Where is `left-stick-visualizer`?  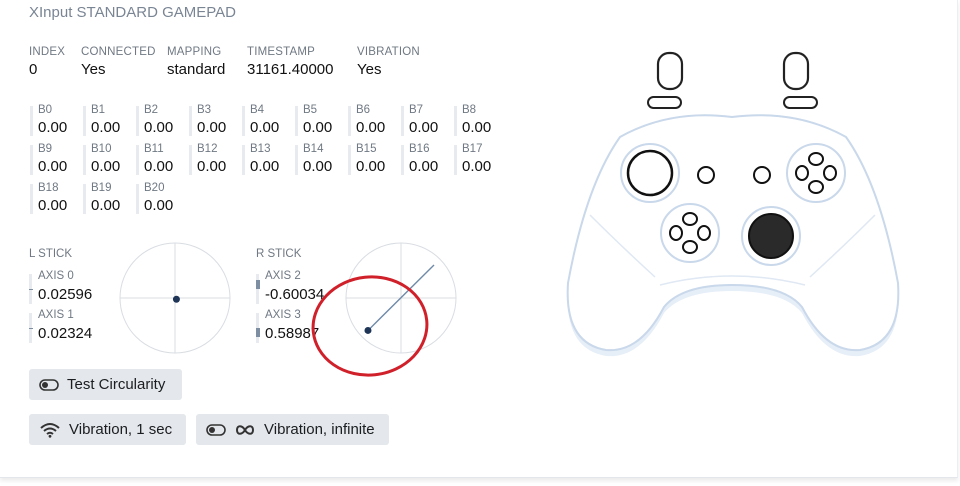
left-stick-visualizer is located at coordinates (175, 298).